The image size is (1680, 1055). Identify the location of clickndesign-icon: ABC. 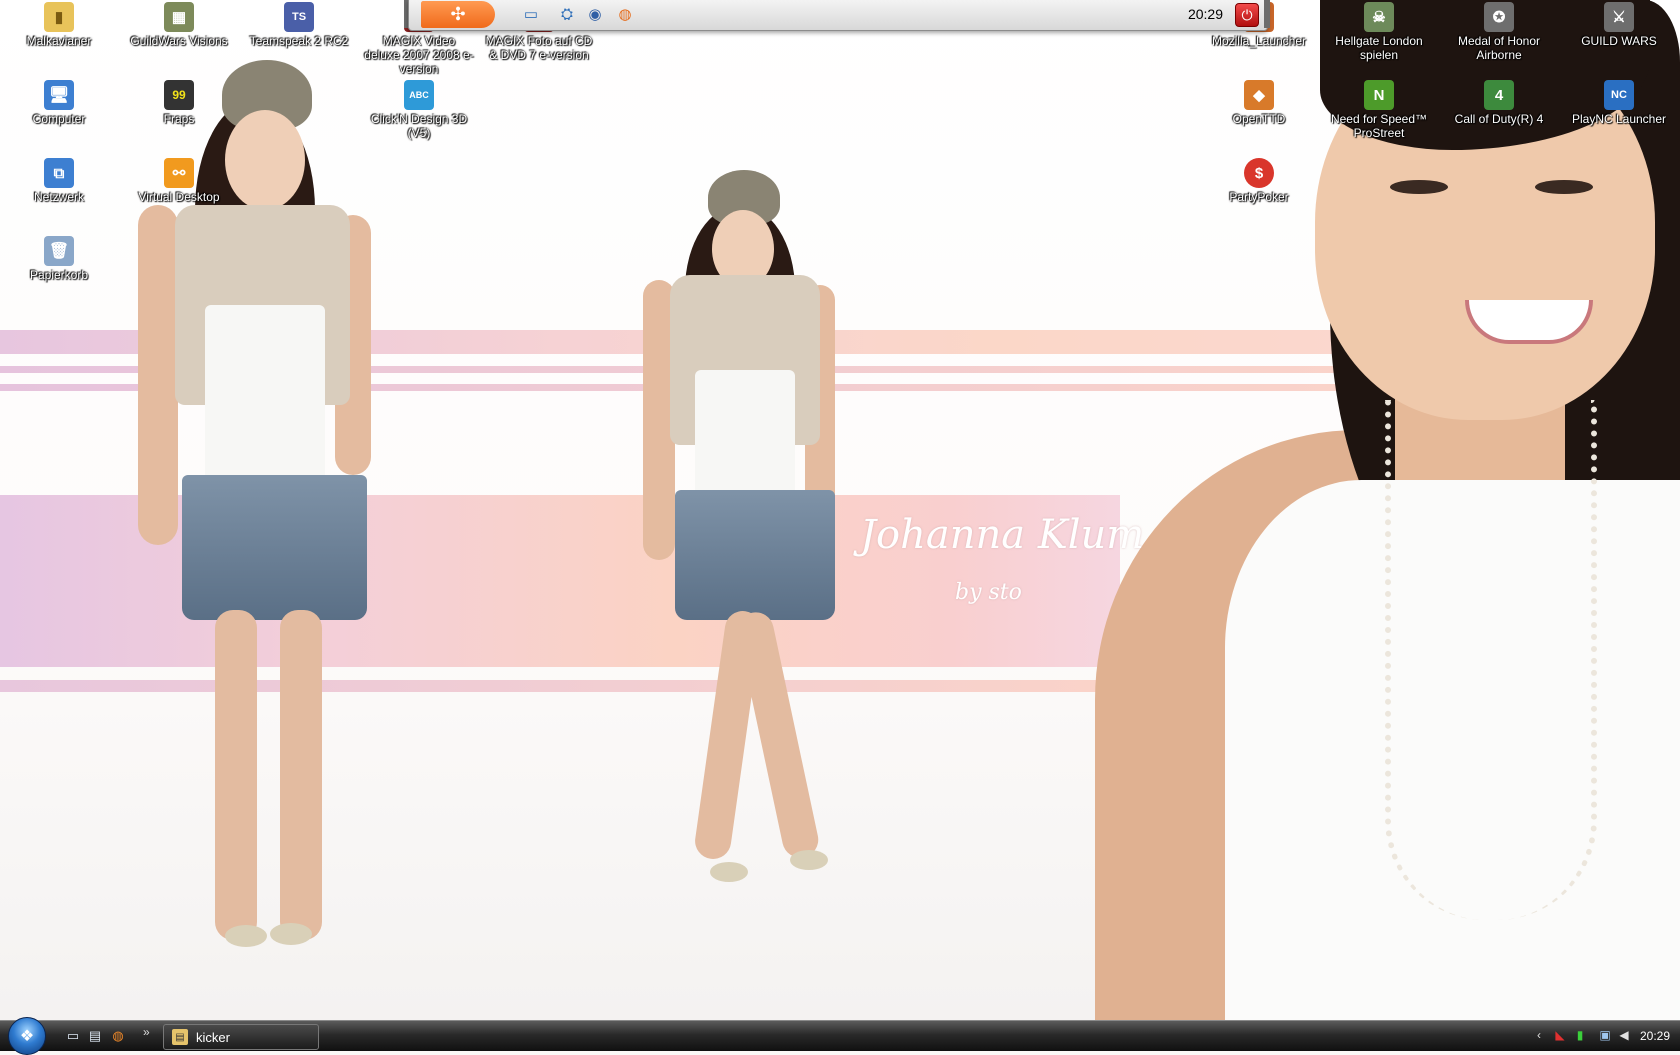
(419, 95).